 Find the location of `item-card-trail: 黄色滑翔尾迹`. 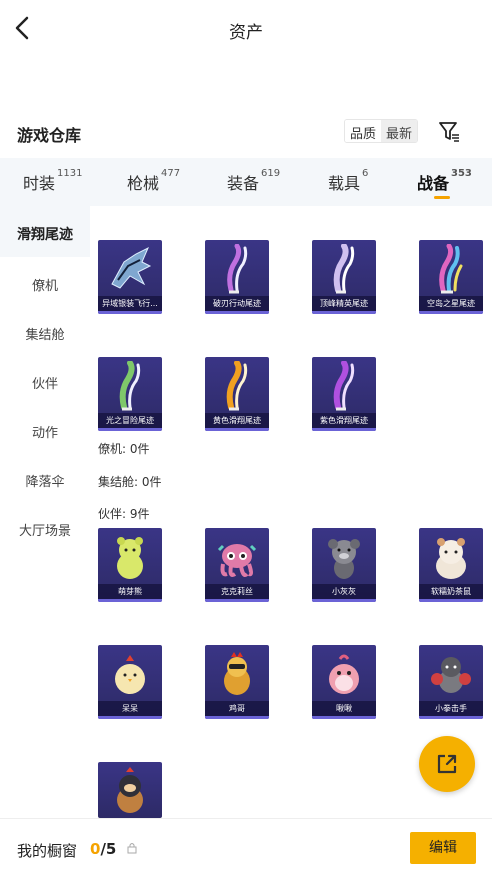

item-card-trail: 黄色滑翔尾迹 is located at coordinates (237, 394).